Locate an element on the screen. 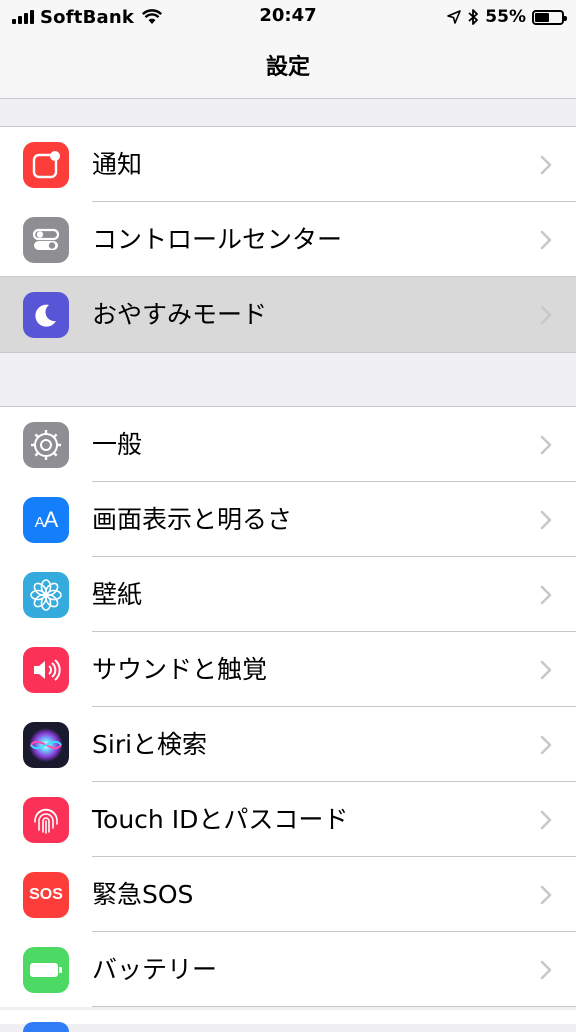 This screenshot has height=1032, width=576. next-row-peek is located at coordinates (288, 1021).